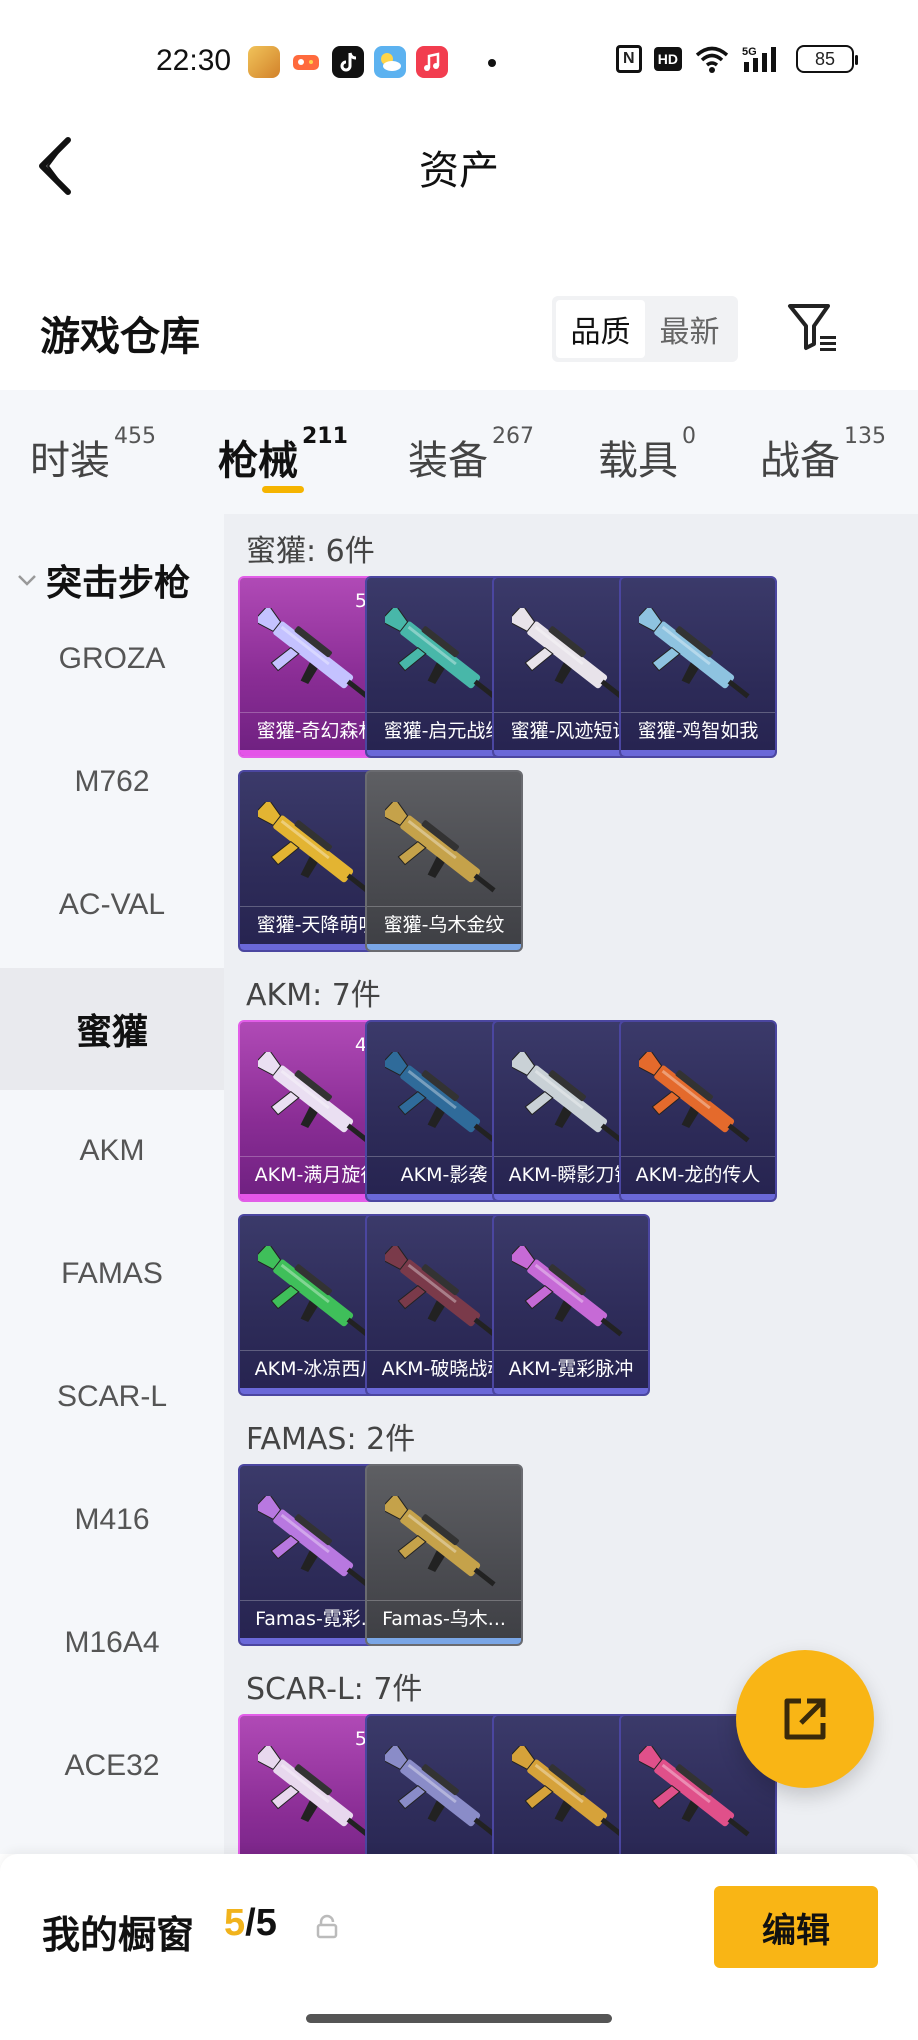  I want to click on share-icon, so click(805, 1719).